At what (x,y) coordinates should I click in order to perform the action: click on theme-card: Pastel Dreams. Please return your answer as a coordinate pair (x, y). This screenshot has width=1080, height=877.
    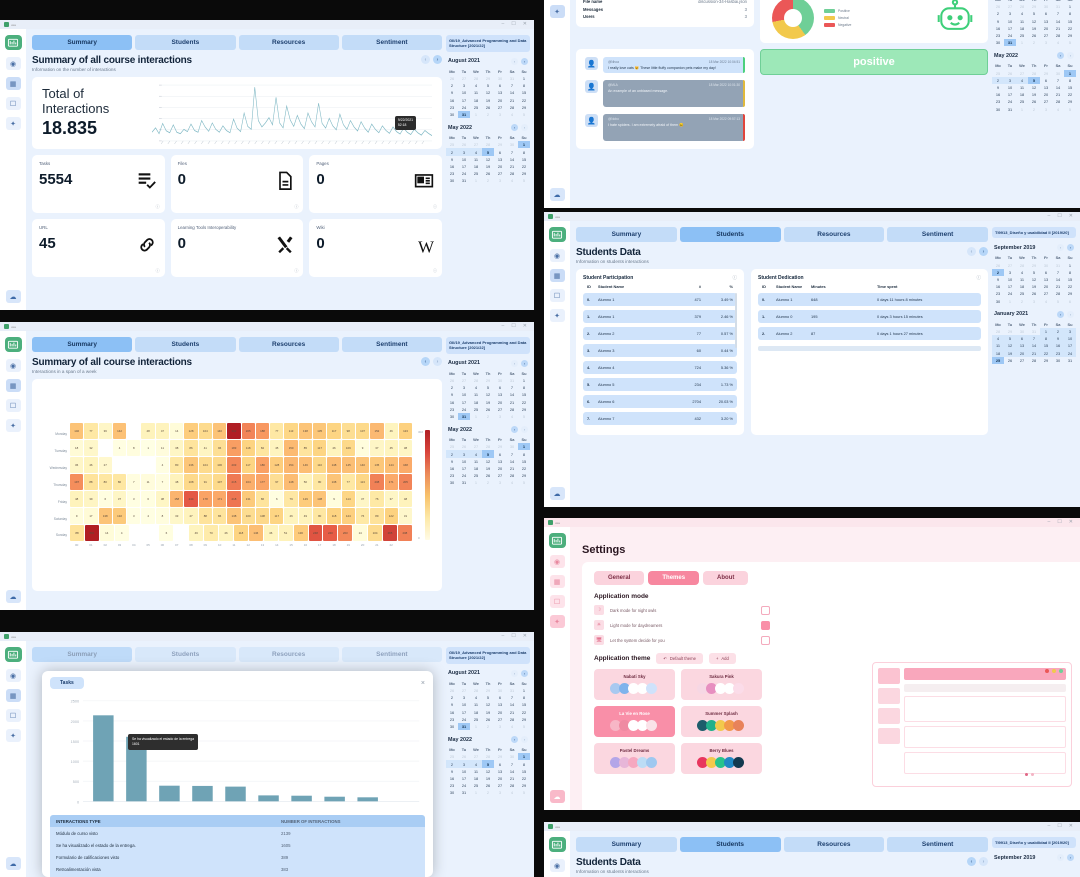
    Looking at the image, I should click on (634, 758).